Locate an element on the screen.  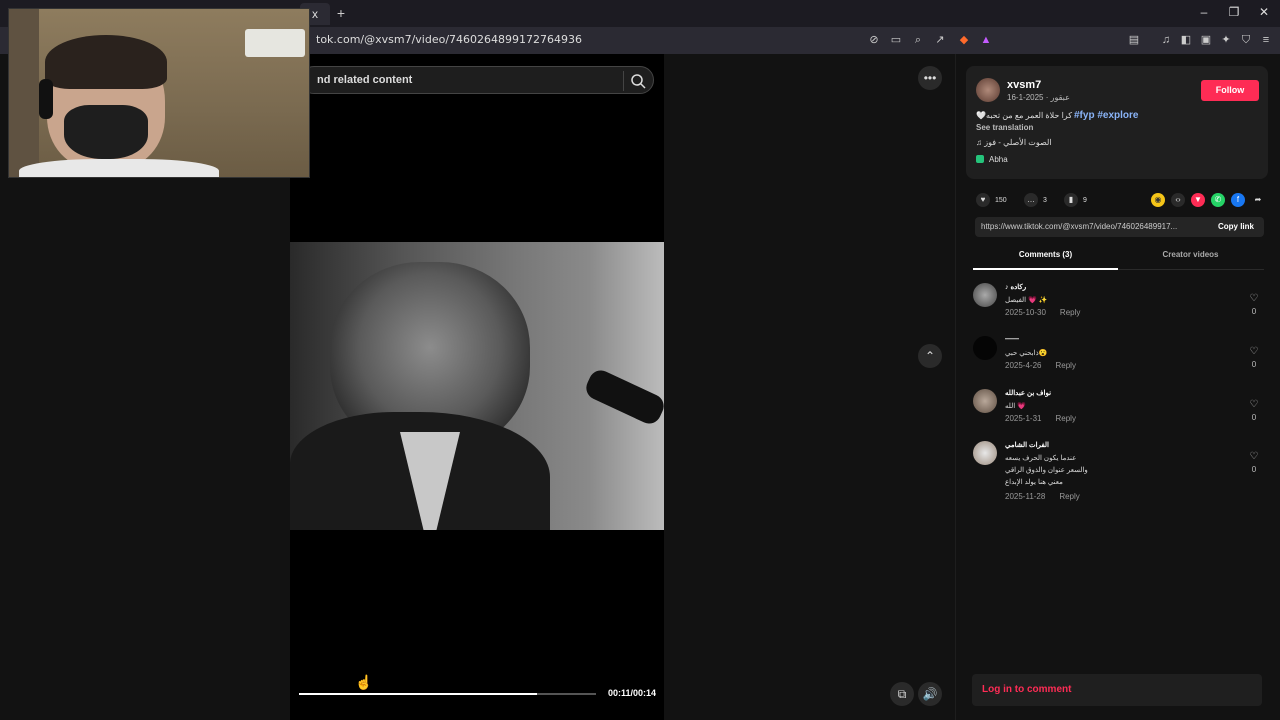
brave-shield-icon: ◆ is located at coordinates (964, 40).